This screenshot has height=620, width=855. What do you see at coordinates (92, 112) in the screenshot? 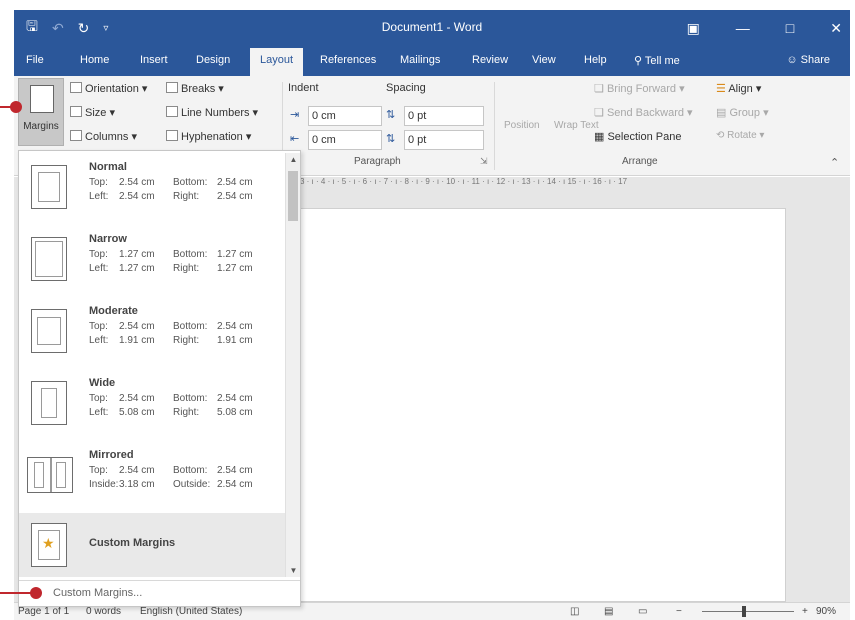
I see `size-button: Size ▾` at bounding box center [92, 112].